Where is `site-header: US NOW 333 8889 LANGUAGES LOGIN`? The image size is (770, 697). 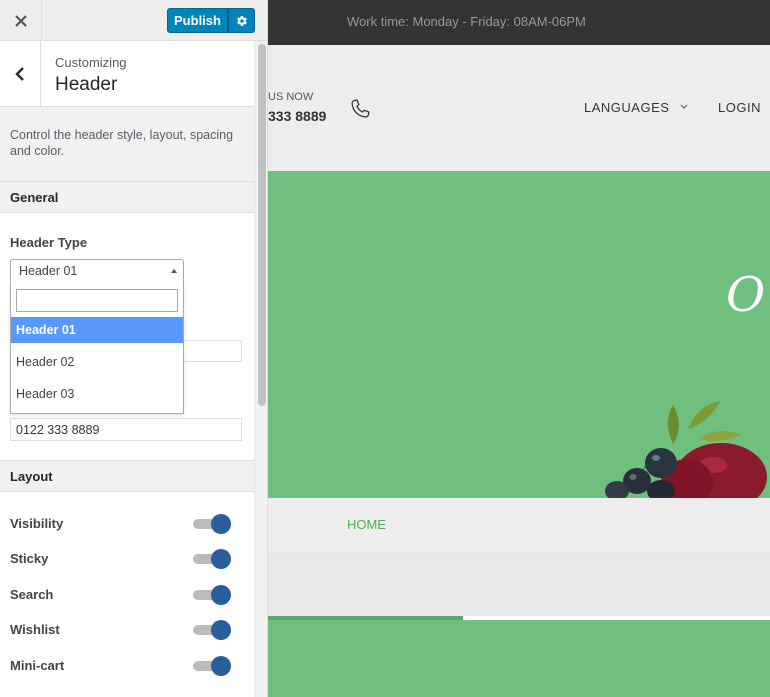 site-header: US NOW 333 8889 LANGUAGES LOGIN is located at coordinates (519, 108).